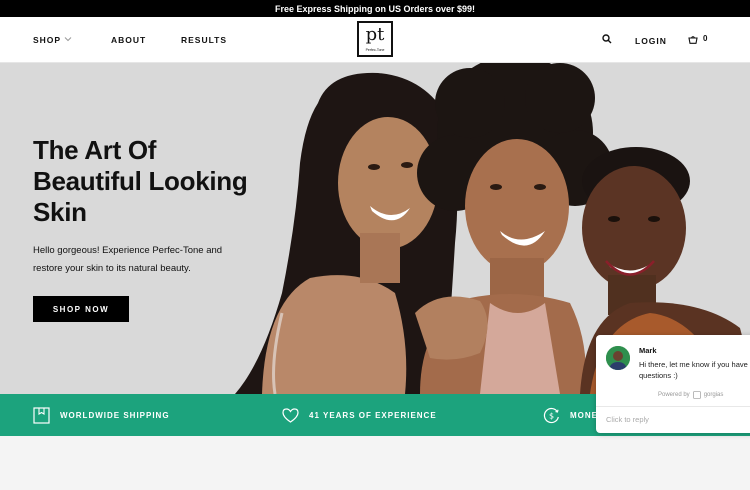 This screenshot has height=490, width=750. What do you see at coordinates (140, 181) in the screenshot?
I see `hero-title: The Art Of Beautiful Looking Skin` at bounding box center [140, 181].